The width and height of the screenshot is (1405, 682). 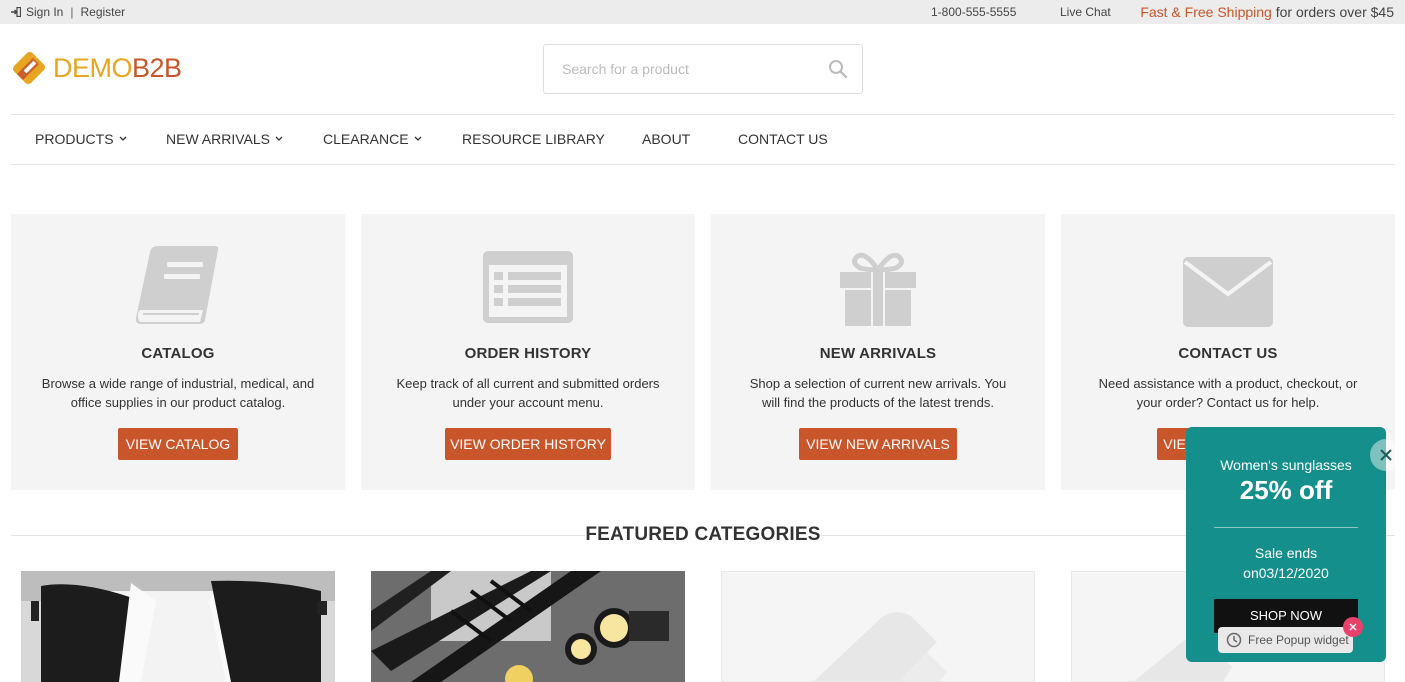 I want to click on nav-label: CONTACT US, so click(x=783, y=139).